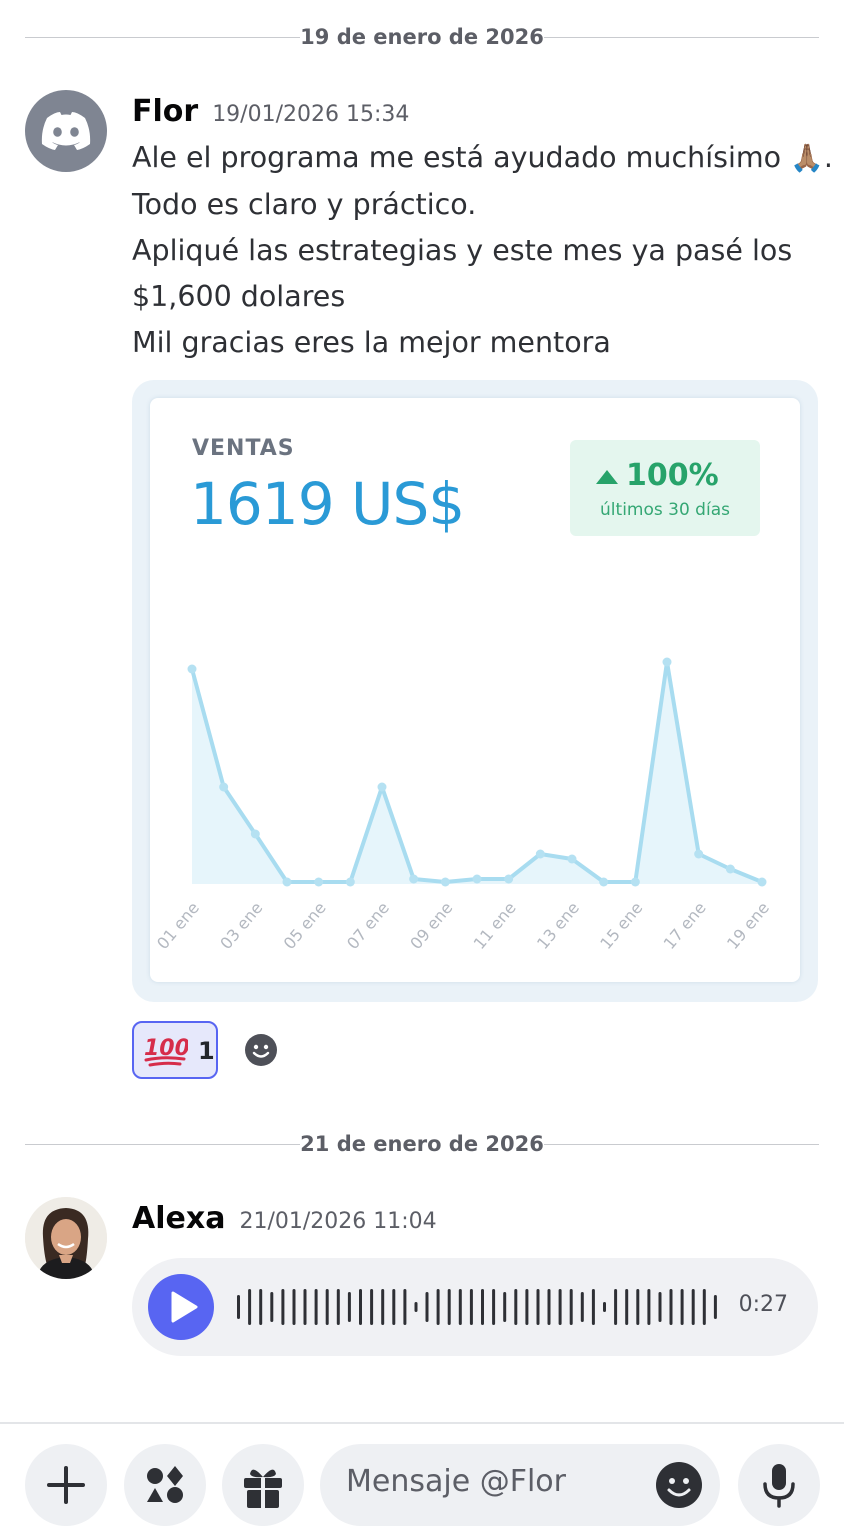  What do you see at coordinates (477, 773) in the screenshot?
I see `chart-area` at bounding box center [477, 773].